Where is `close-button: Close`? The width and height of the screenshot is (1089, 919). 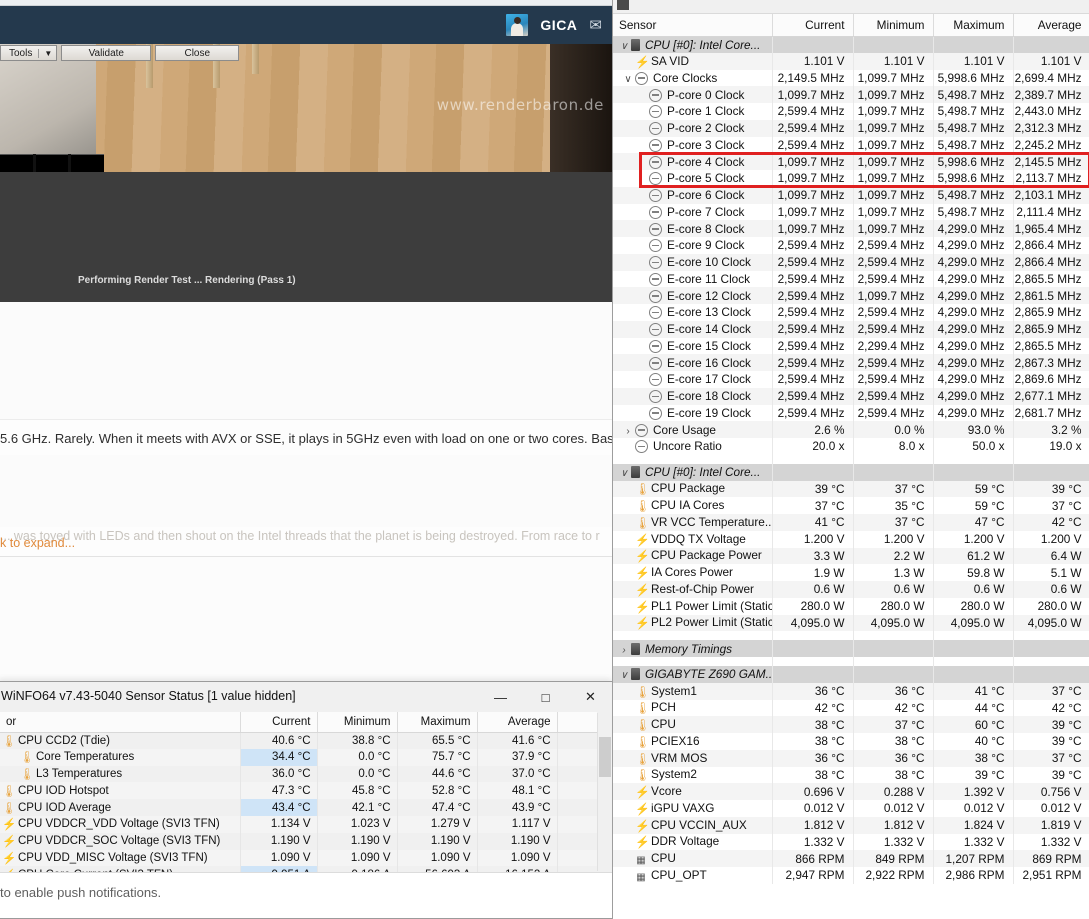
close-button: Close is located at coordinates (197, 53).